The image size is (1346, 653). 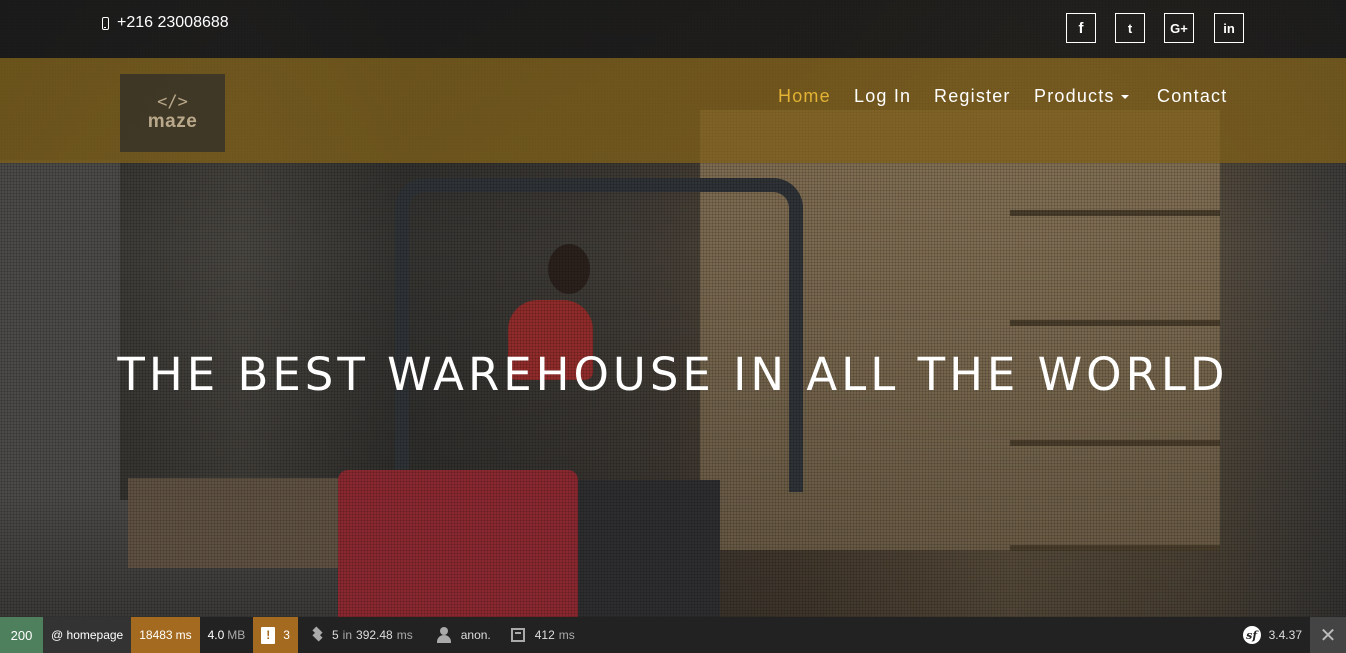 What do you see at coordinates (1179, 28) in the screenshot?
I see `google-plus-icon: G+` at bounding box center [1179, 28].